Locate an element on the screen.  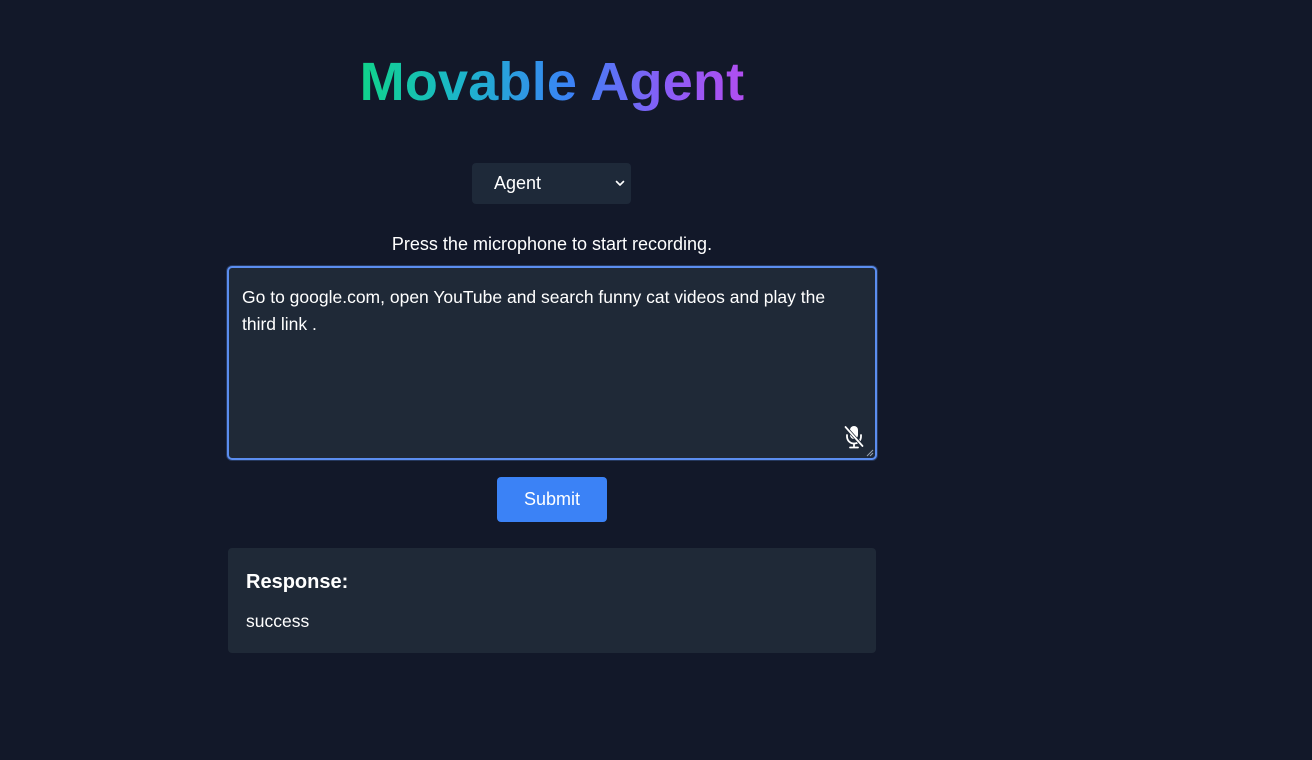
response-text: success is located at coordinates (278, 621).